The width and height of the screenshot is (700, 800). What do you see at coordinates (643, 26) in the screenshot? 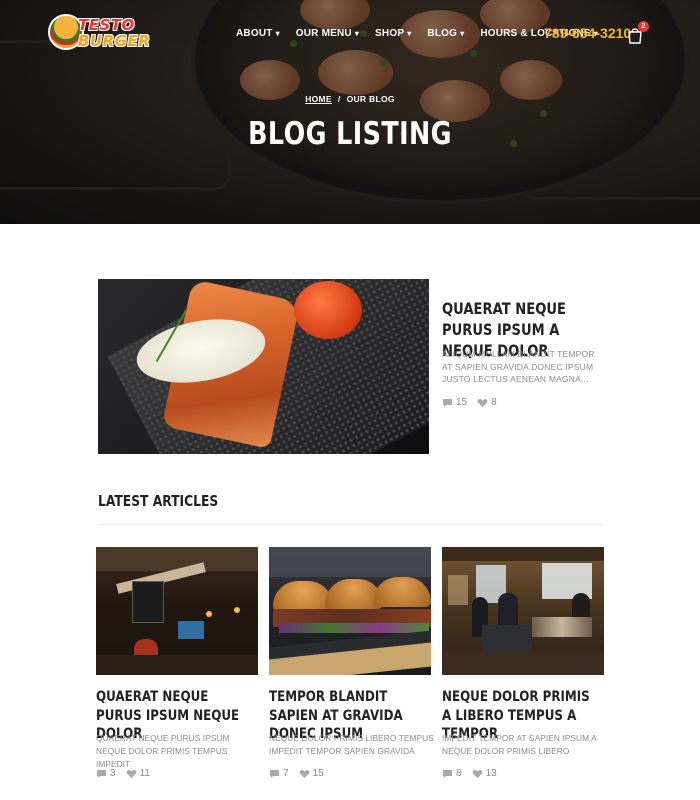
I see `cart-count-badge: 2` at bounding box center [643, 26].